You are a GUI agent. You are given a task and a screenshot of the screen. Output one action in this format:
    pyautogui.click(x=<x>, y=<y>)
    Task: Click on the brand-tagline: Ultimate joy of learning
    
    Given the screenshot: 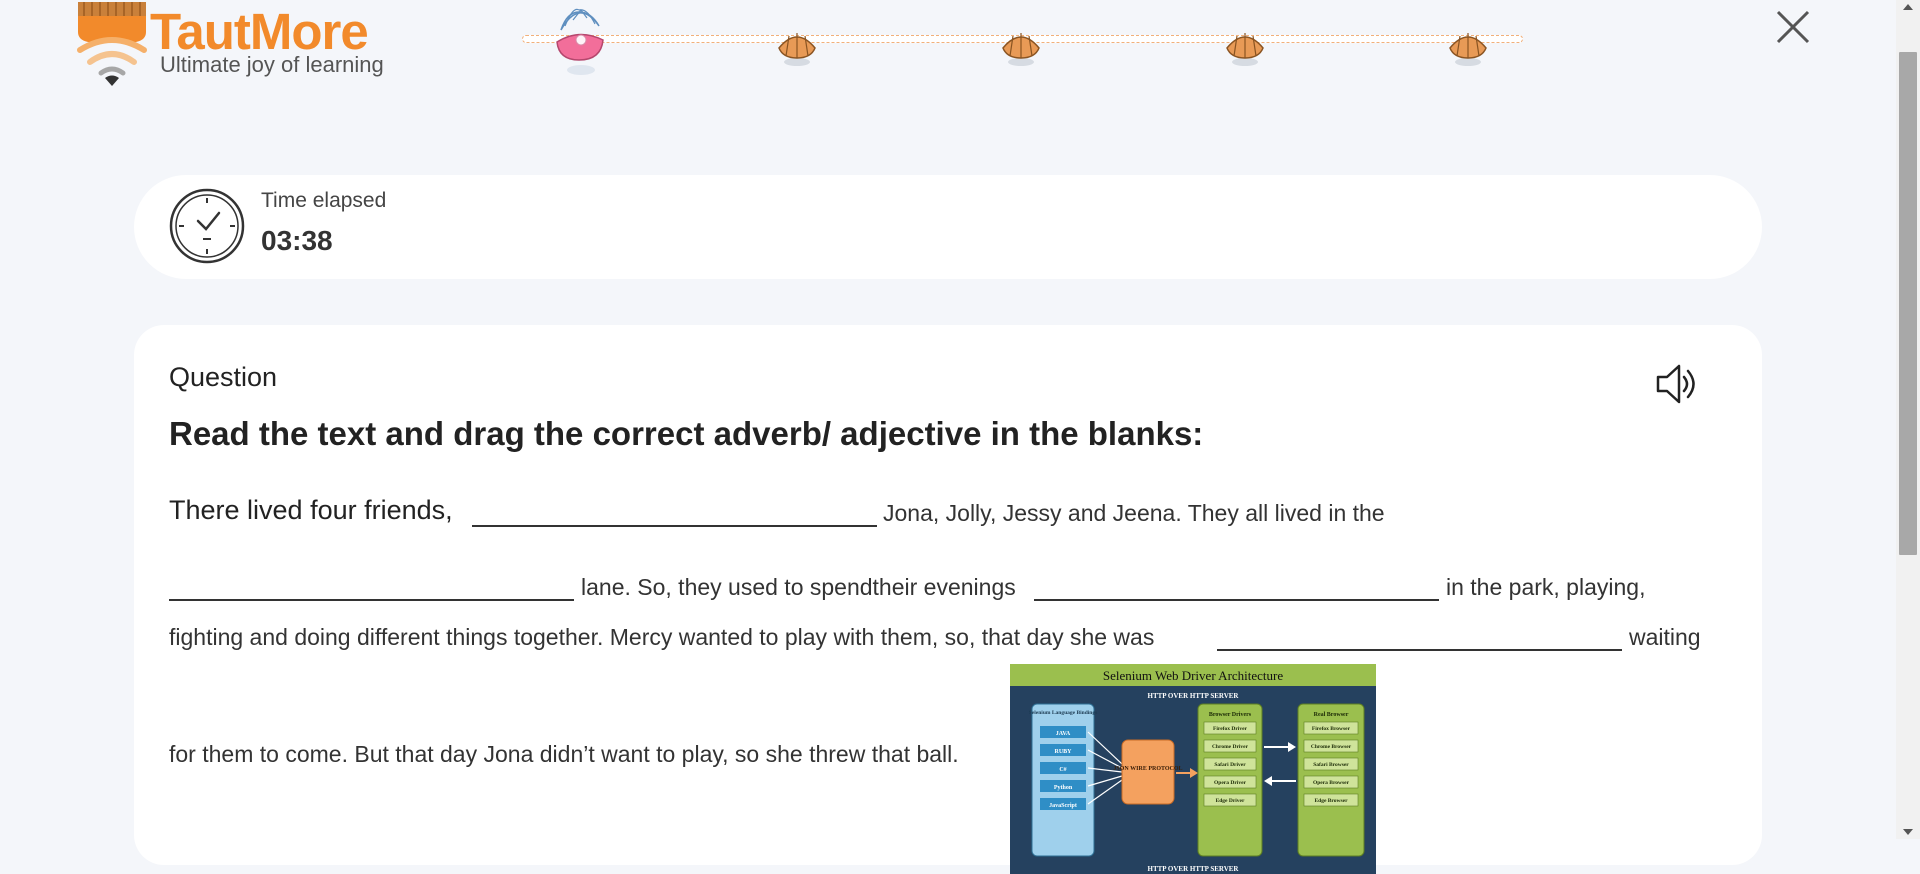 What is the action you would take?
    pyautogui.click(x=272, y=64)
    